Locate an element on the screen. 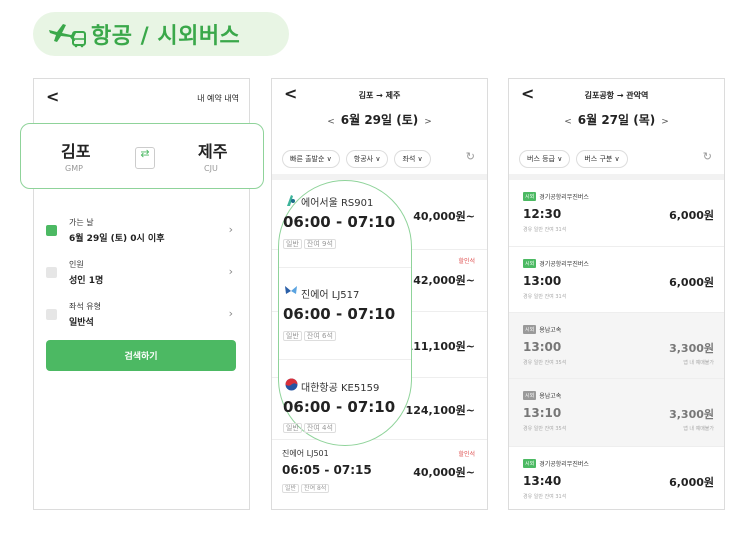 The width and height of the screenshot is (756, 549). flight-item: 에어서울 RS901 06:00 - 07:10 일반 잔여 9석 is located at coordinates (345, 229).